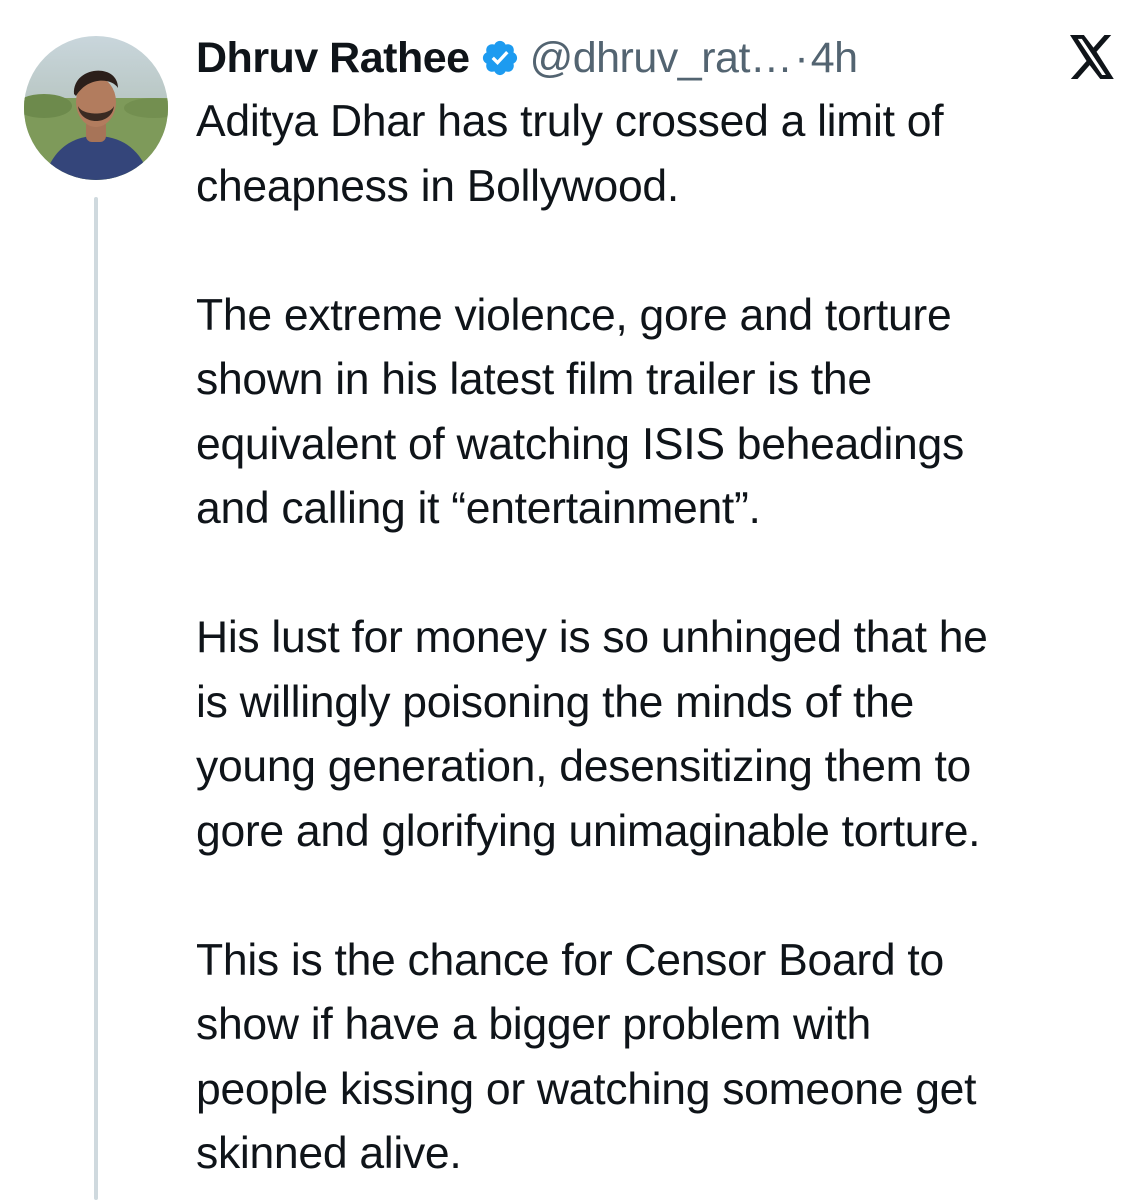  I want to click on profile-photo, so click(96, 108).